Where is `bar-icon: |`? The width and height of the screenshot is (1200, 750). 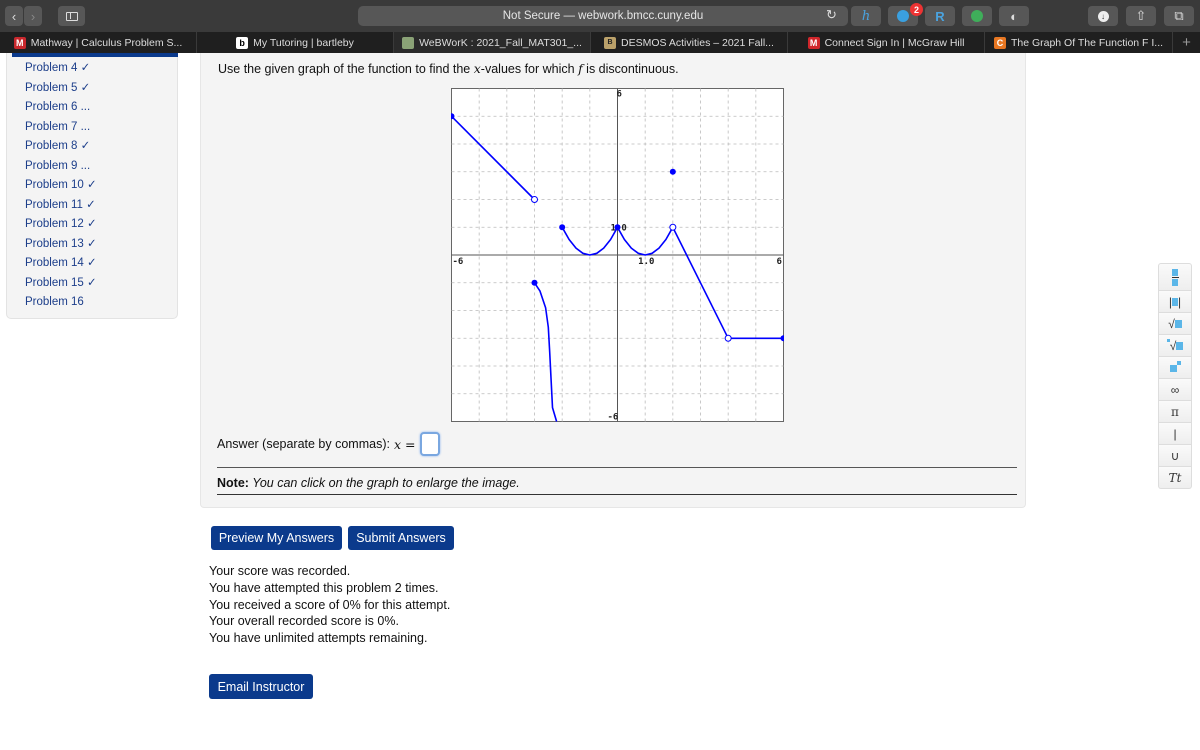 bar-icon: | is located at coordinates (1175, 433).